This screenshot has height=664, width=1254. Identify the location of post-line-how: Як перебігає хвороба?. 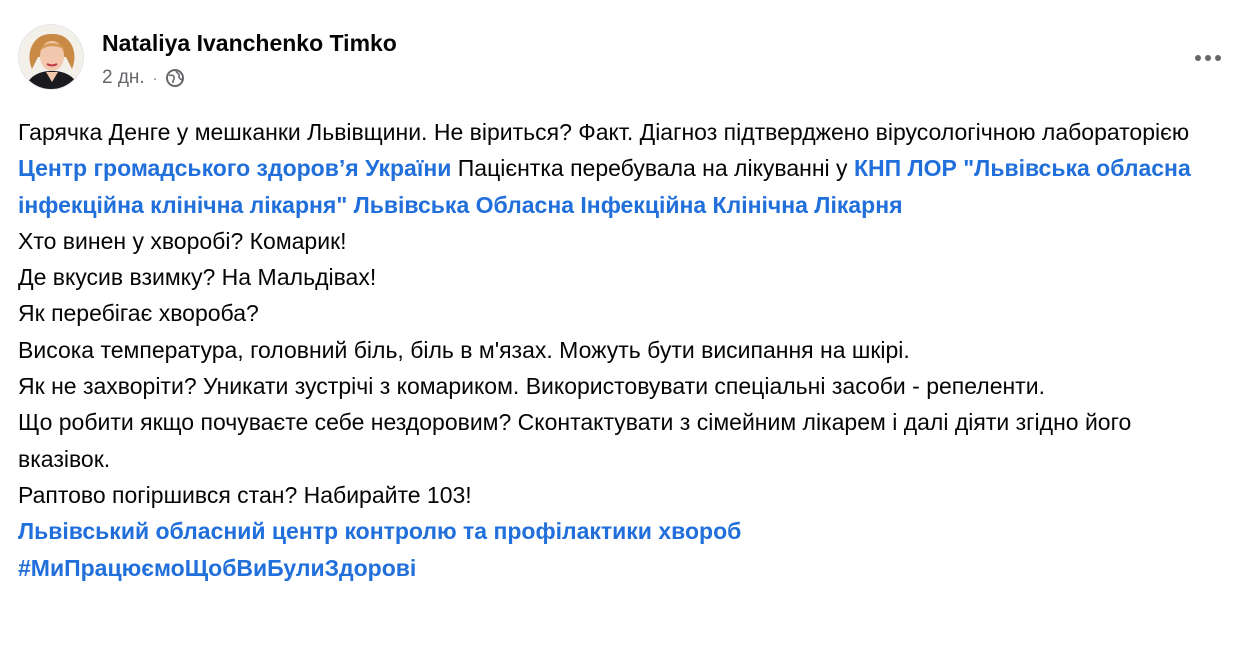
(138, 313).